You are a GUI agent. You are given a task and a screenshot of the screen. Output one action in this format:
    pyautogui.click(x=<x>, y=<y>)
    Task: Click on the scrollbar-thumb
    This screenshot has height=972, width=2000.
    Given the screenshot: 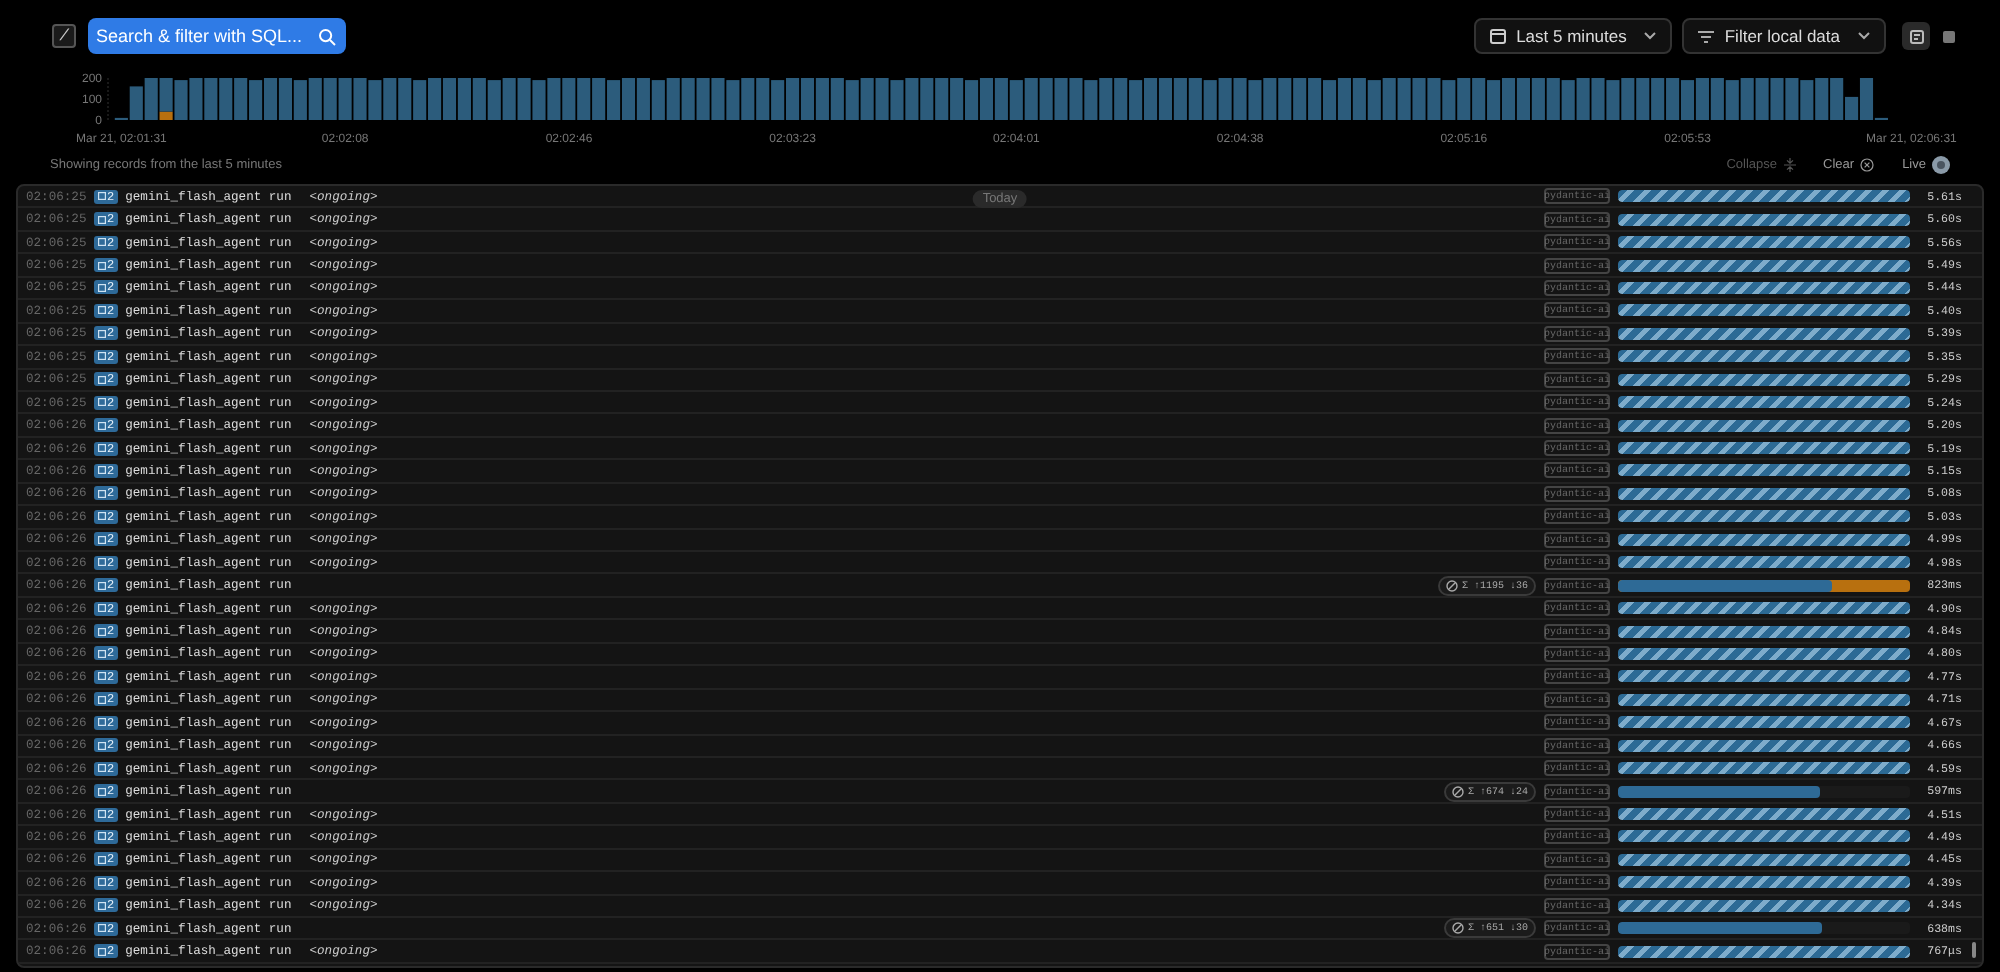 What is the action you would take?
    pyautogui.click(x=1974, y=950)
    